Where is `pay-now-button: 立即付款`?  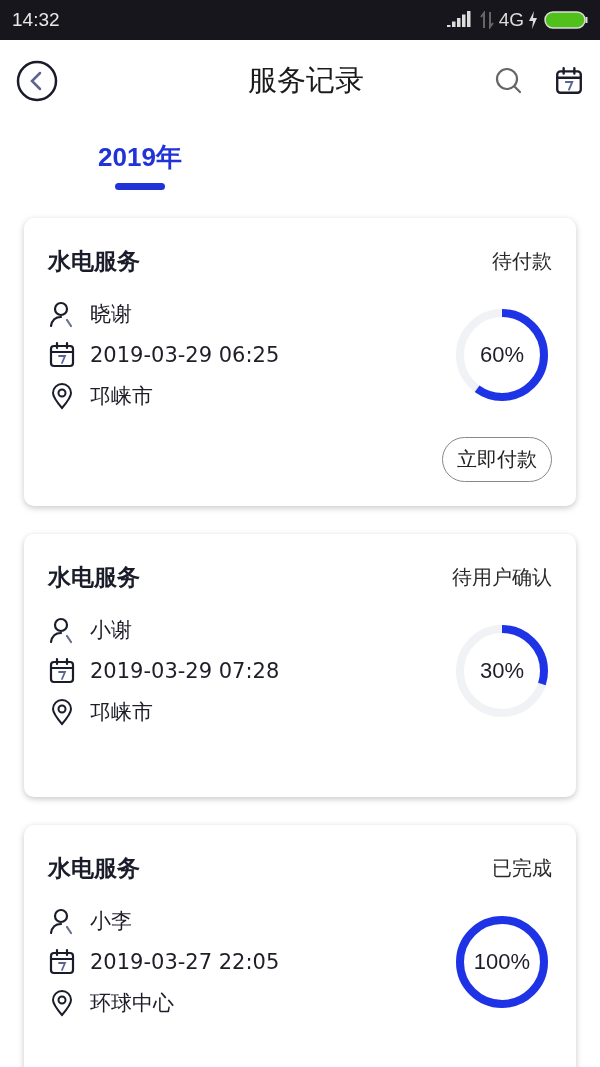 pay-now-button: 立即付款 is located at coordinates (497, 459).